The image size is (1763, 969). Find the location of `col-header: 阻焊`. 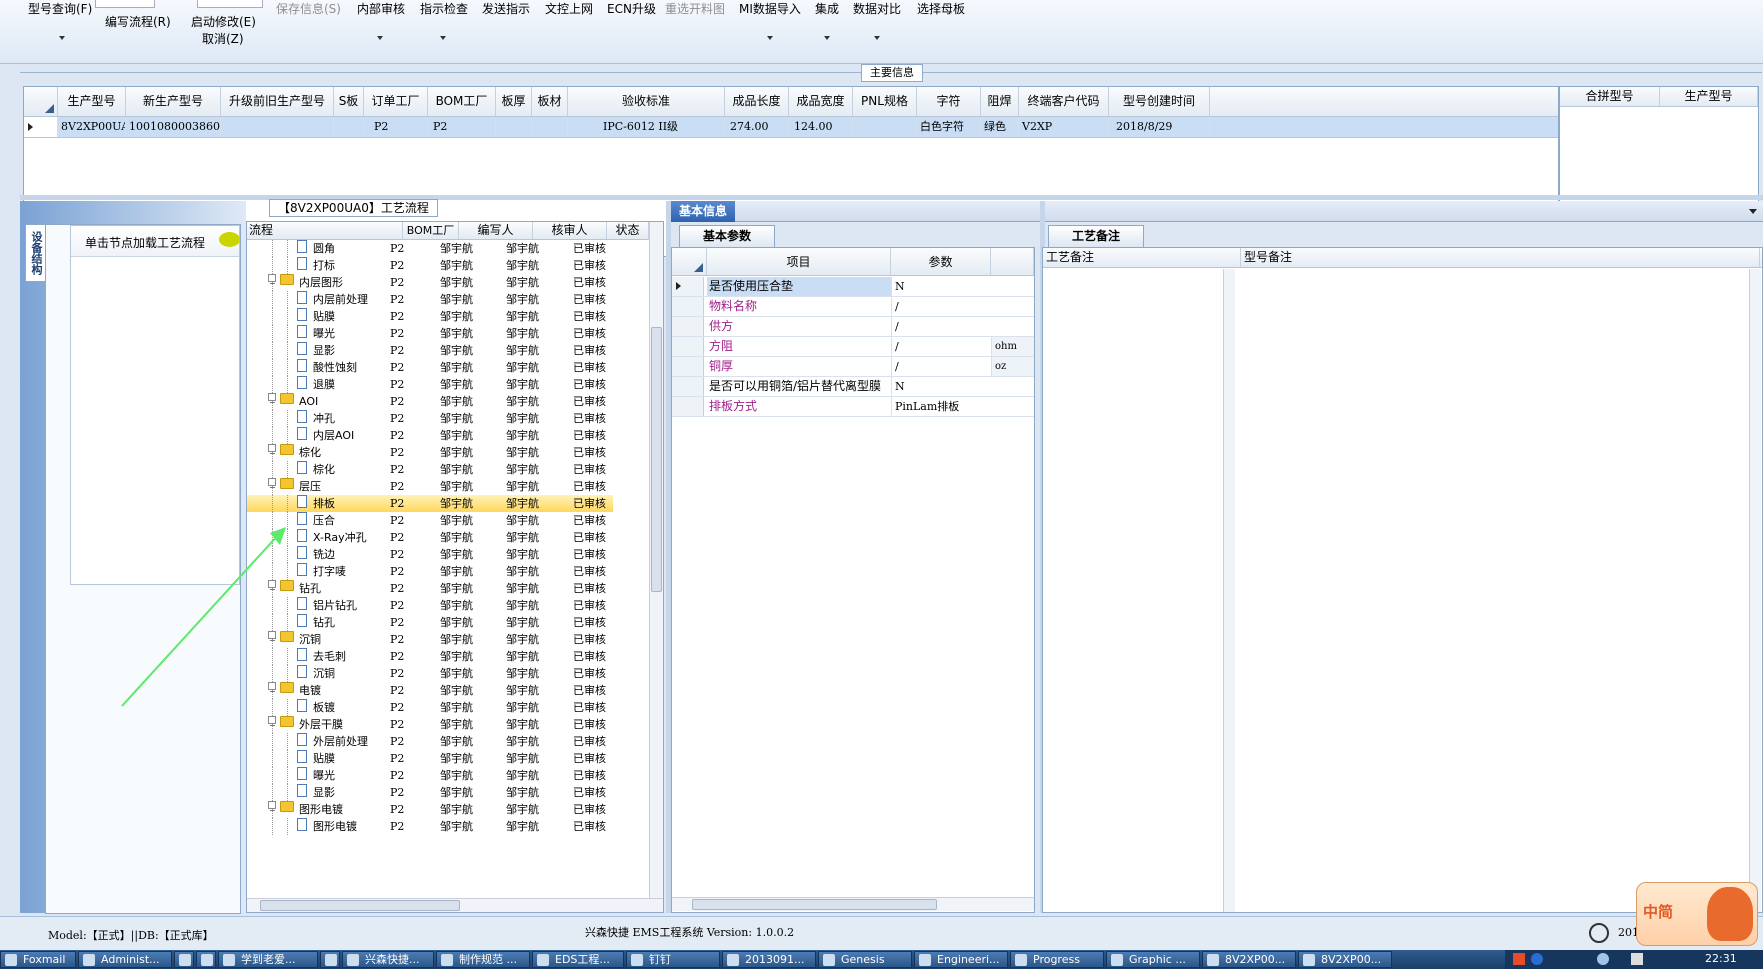

col-header: 阻焊 is located at coordinates (1000, 101).